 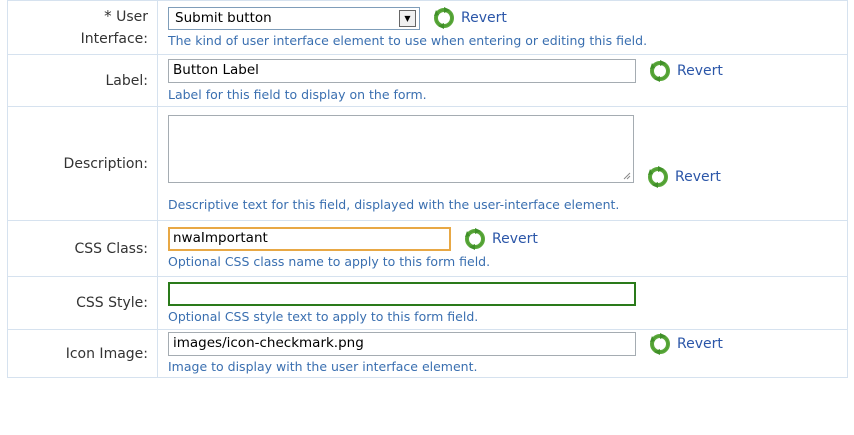 What do you see at coordinates (82, 163) in the screenshot?
I see `description-label: Description:` at bounding box center [82, 163].